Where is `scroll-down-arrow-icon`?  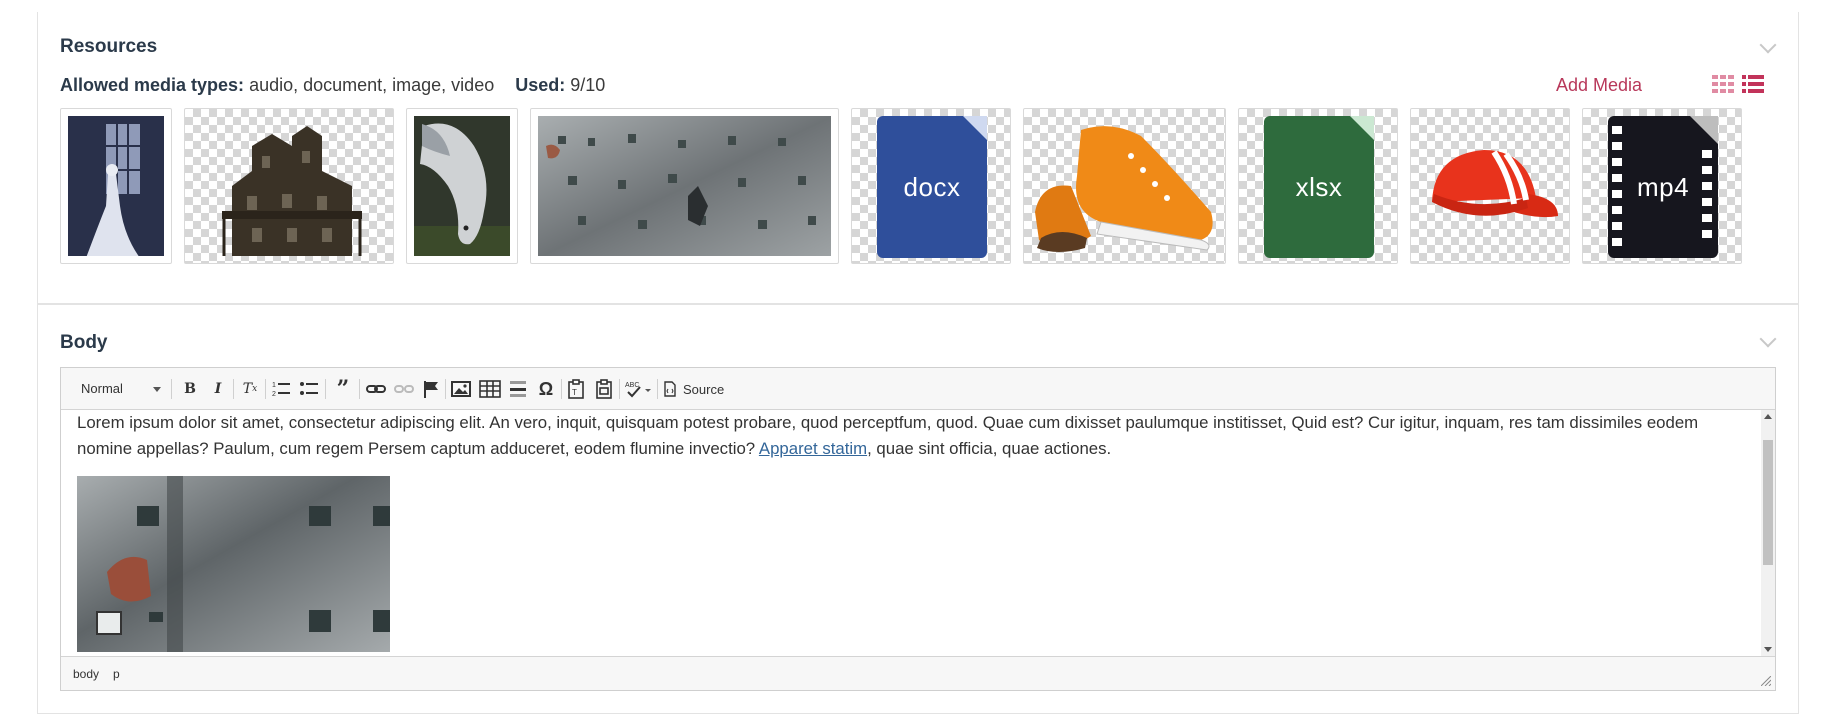
scroll-down-arrow-icon is located at coordinates (1768, 649).